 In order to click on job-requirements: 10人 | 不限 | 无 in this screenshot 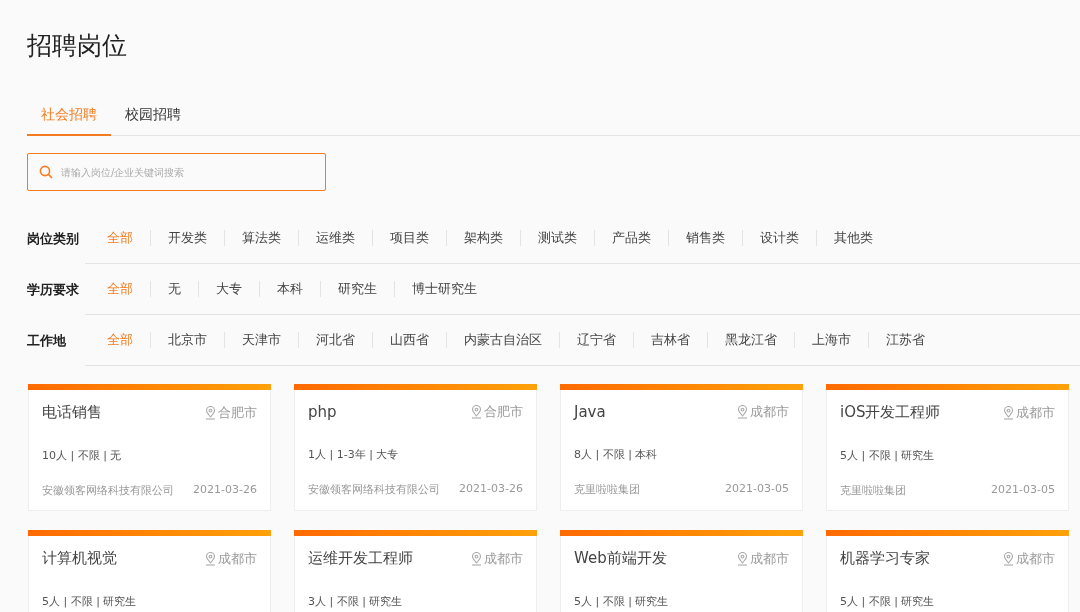, I will do `click(82, 455)`.